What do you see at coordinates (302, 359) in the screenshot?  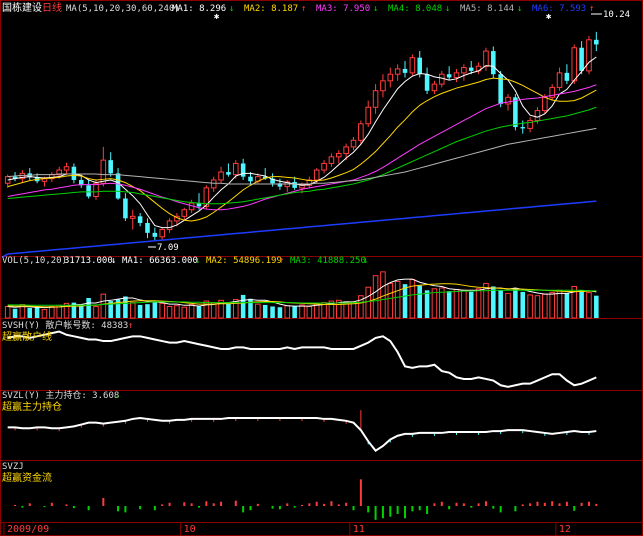 I see `svsh-panel` at bounding box center [302, 359].